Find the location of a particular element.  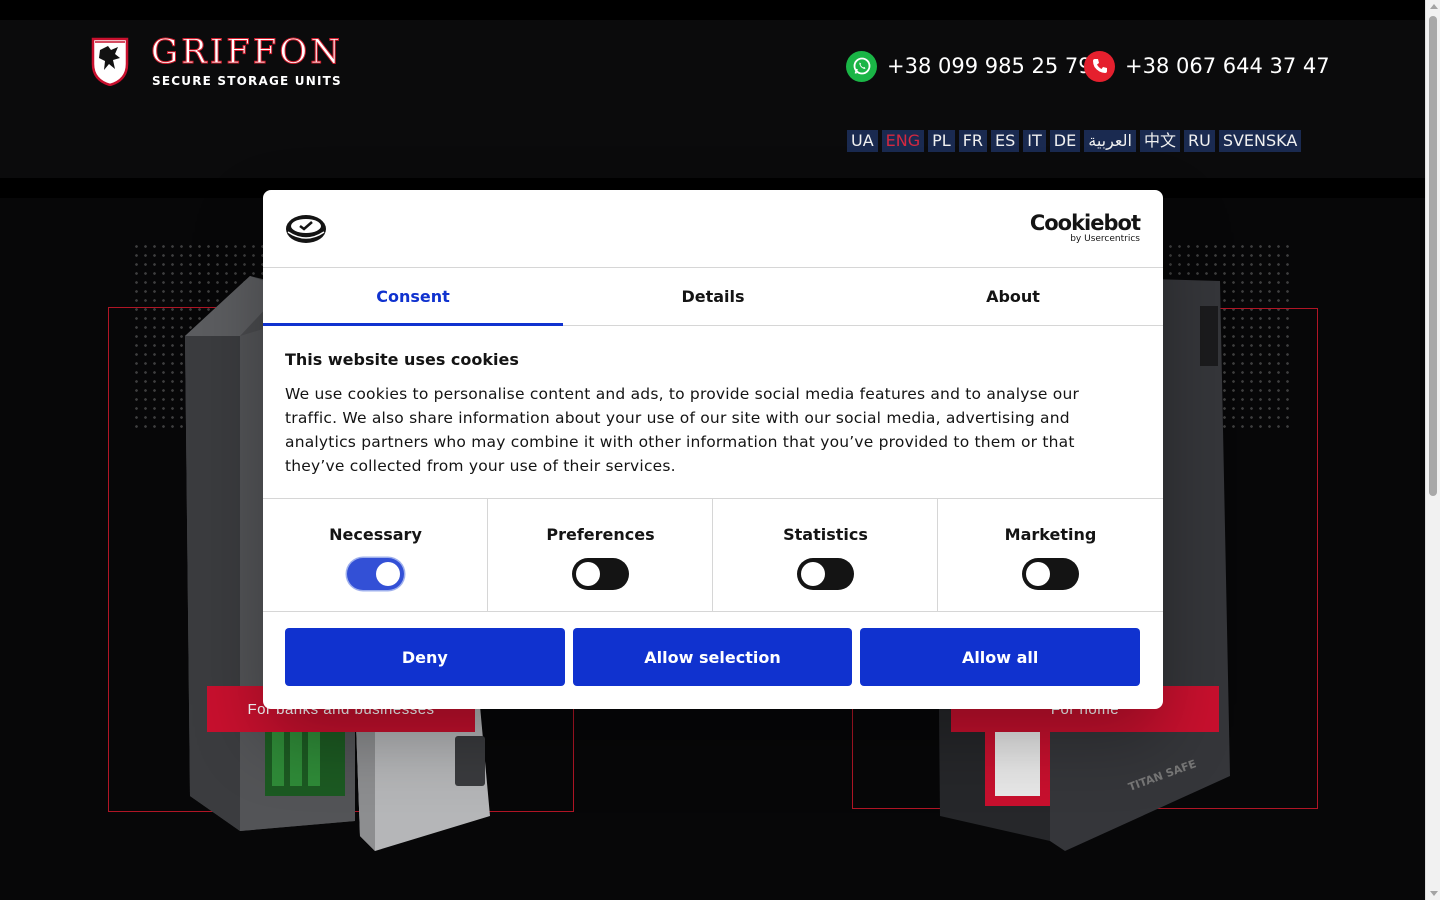

whatsapp-icon is located at coordinates (861, 66).